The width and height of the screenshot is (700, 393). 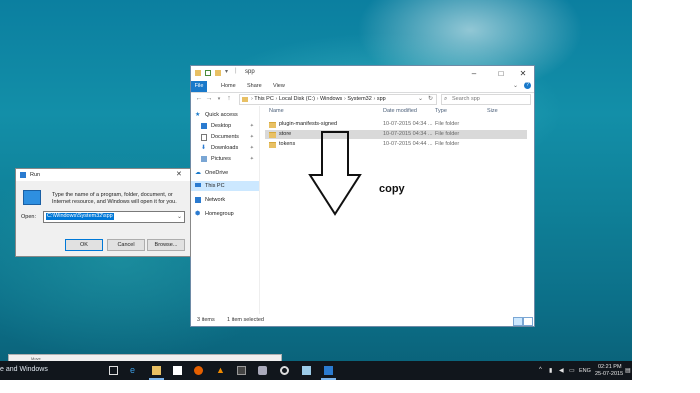 I want to click on sidebar-item-downloads: ⬇ Downloads ✦, so click(x=225, y=148).